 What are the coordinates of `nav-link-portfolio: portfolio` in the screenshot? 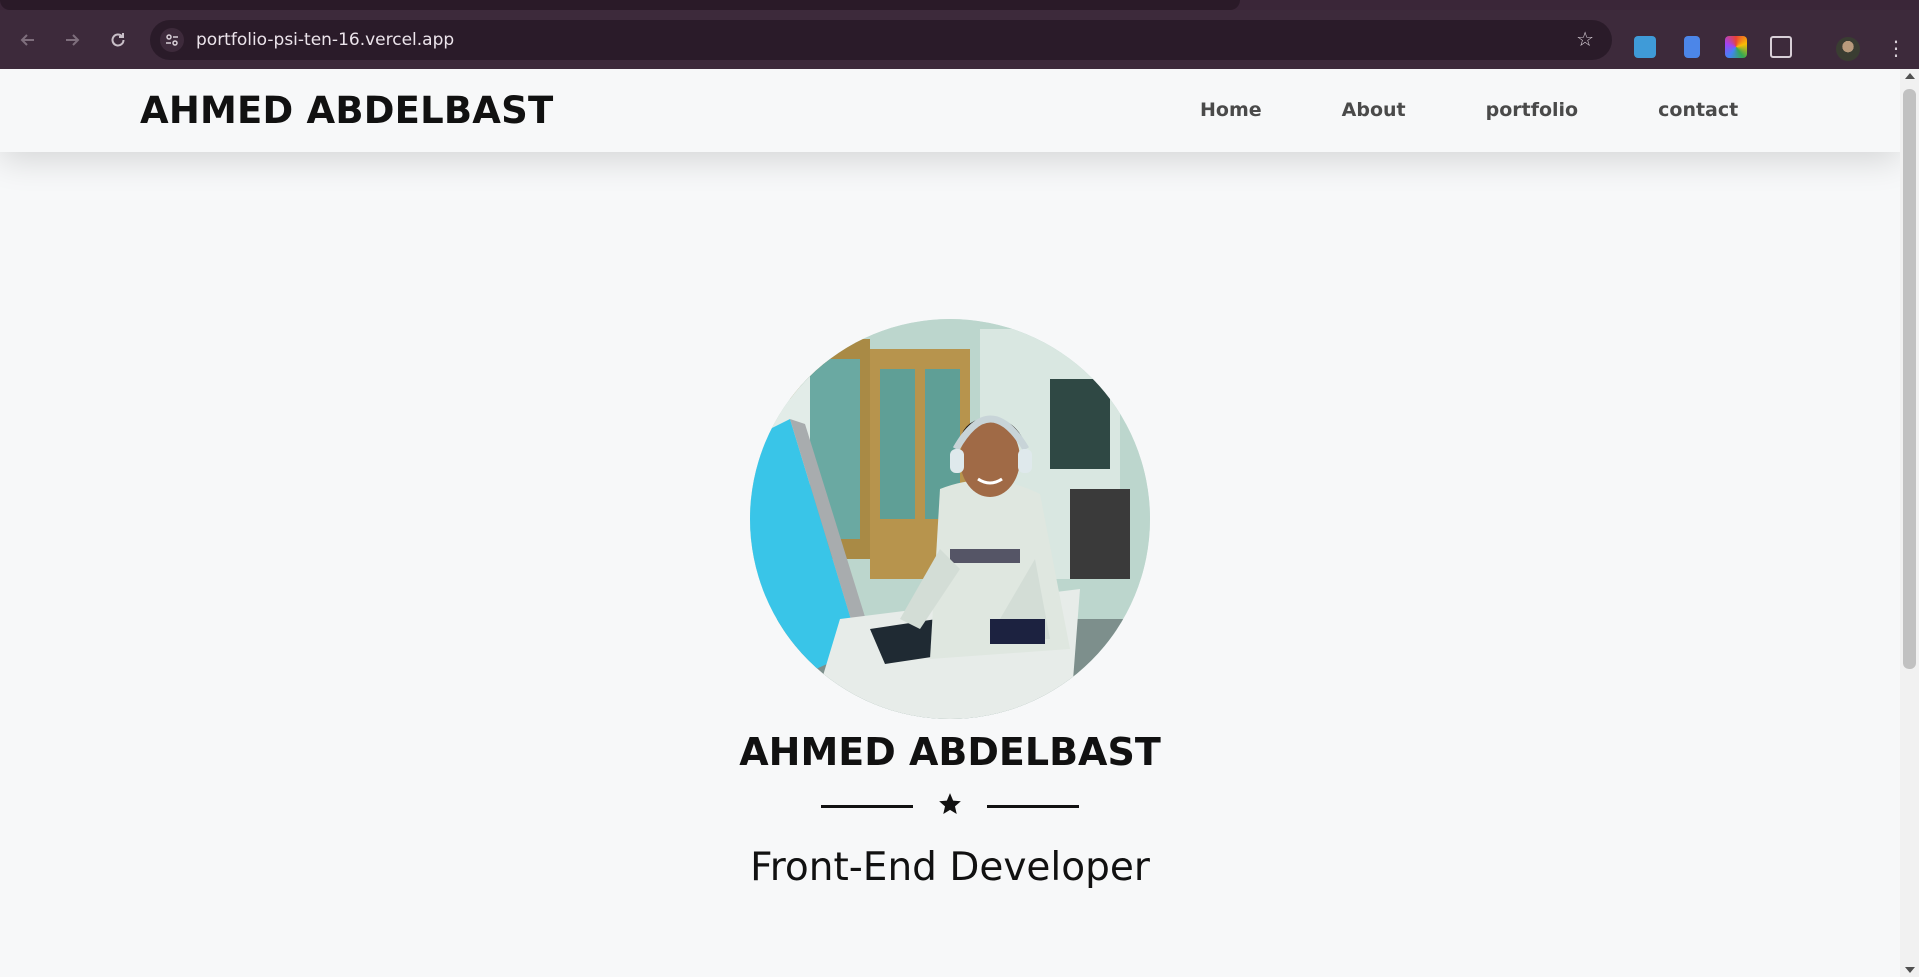 It's located at (1532, 110).